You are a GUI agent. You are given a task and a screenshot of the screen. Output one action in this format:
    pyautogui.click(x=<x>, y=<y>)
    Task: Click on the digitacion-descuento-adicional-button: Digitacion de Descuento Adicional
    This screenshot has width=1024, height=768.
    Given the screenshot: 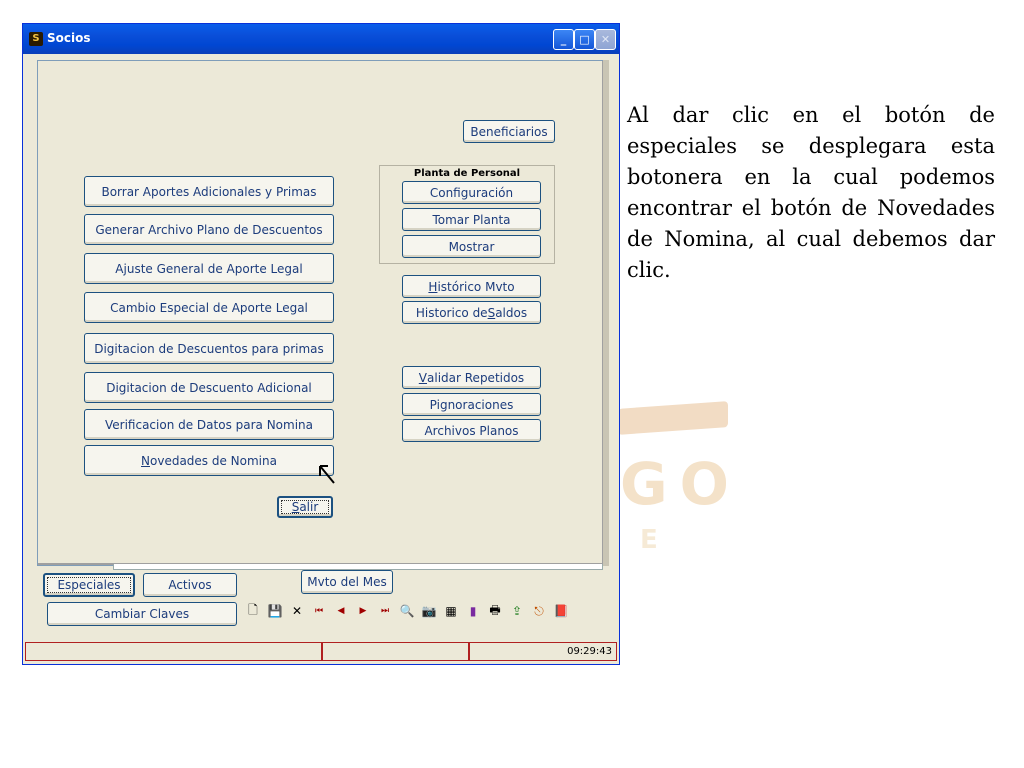 What is the action you would take?
    pyautogui.click(x=209, y=387)
    